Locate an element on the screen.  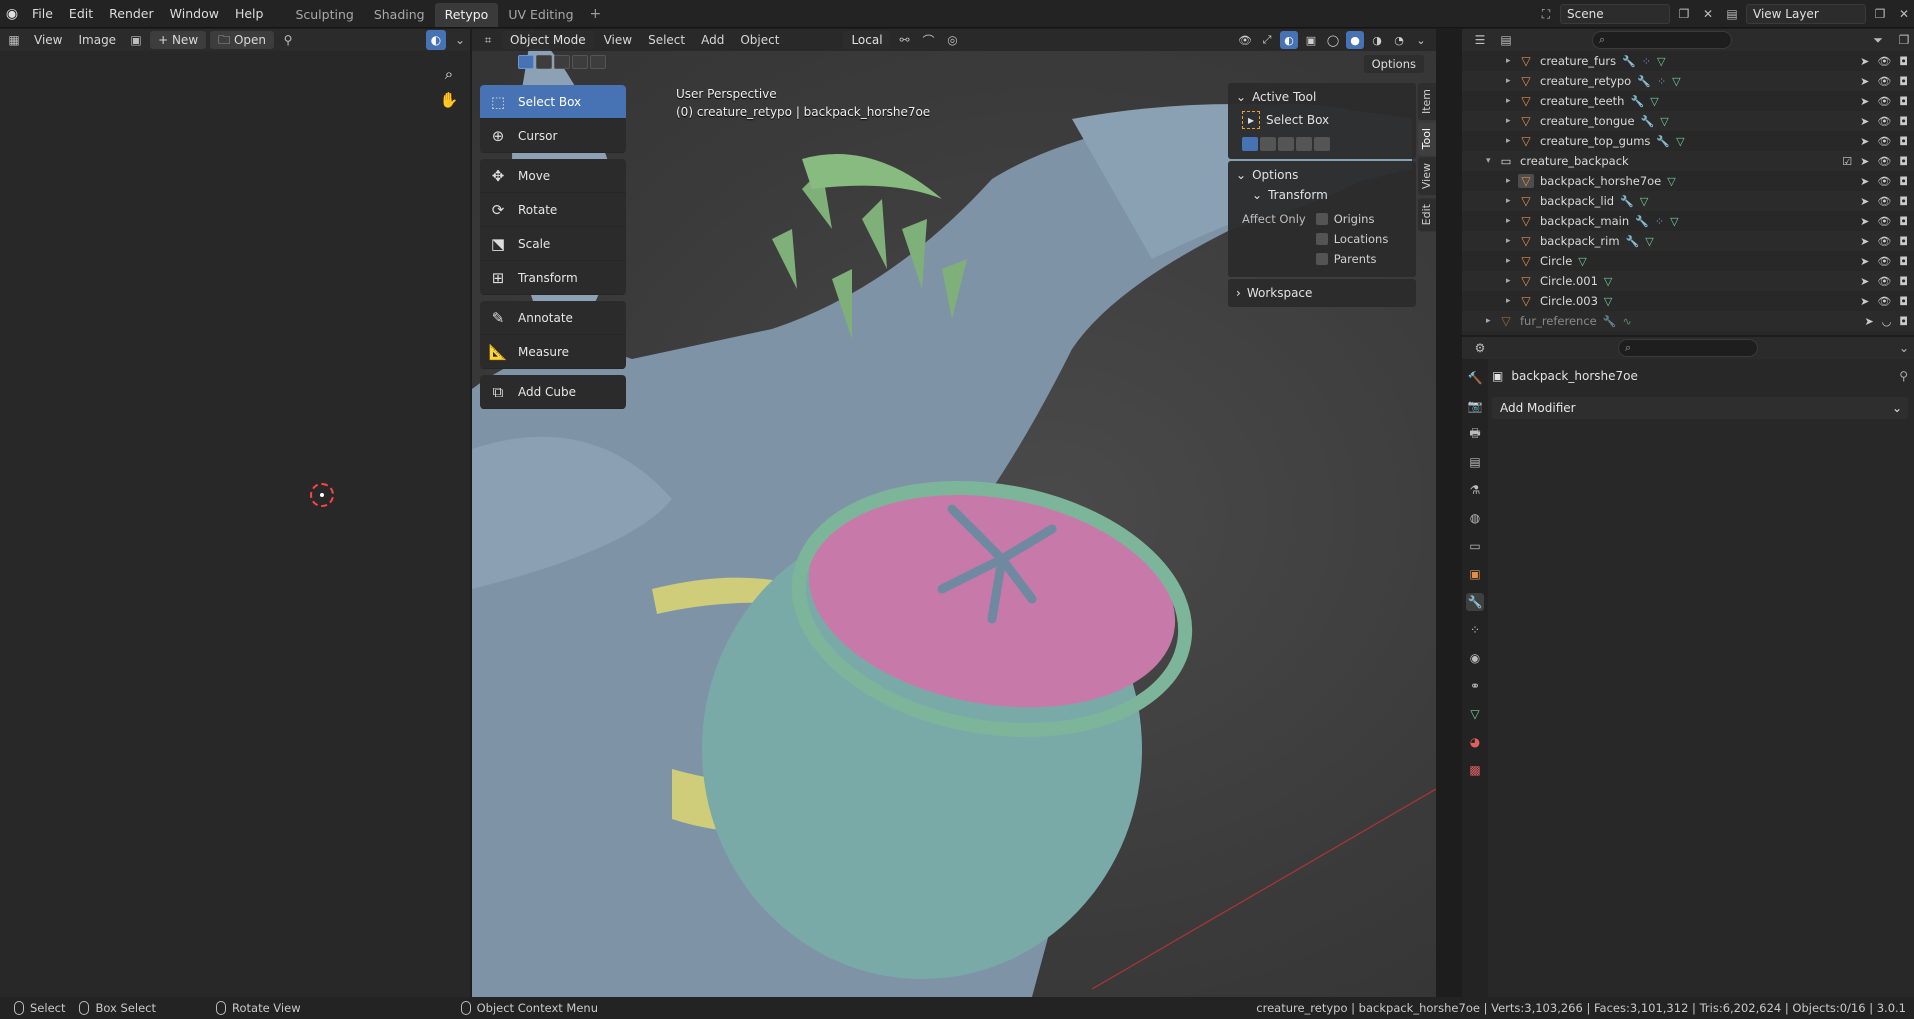
tool-measure: 📐 Measure is located at coordinates (553, 352).